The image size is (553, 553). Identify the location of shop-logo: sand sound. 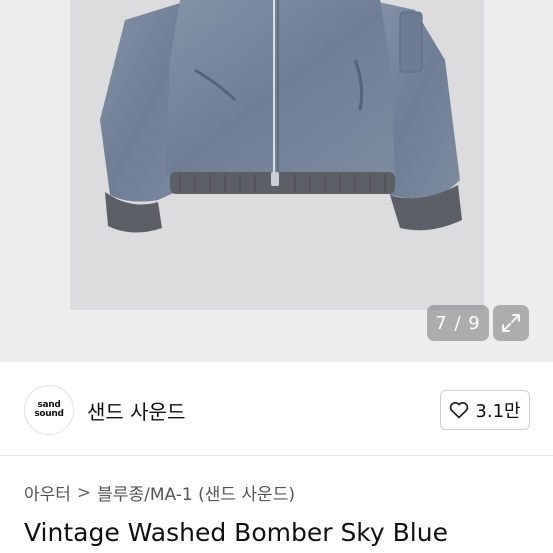
(49, 410).